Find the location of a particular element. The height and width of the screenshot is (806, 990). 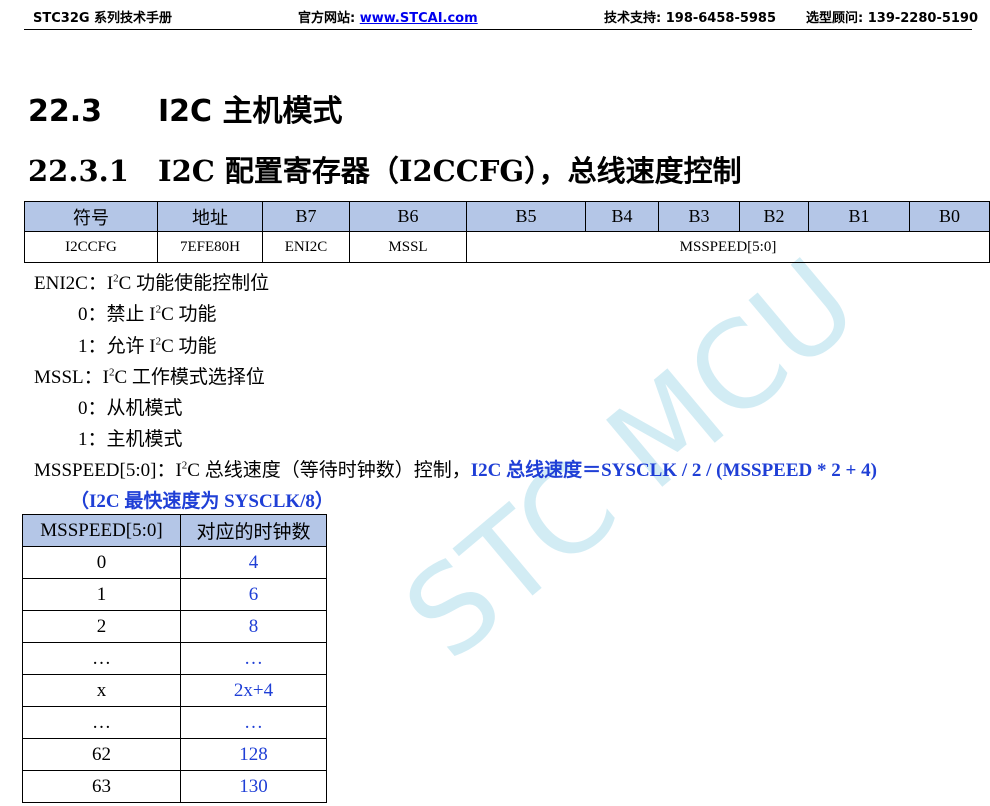

cell-symbol: I2CCFG is located at coordinates (91, 247).